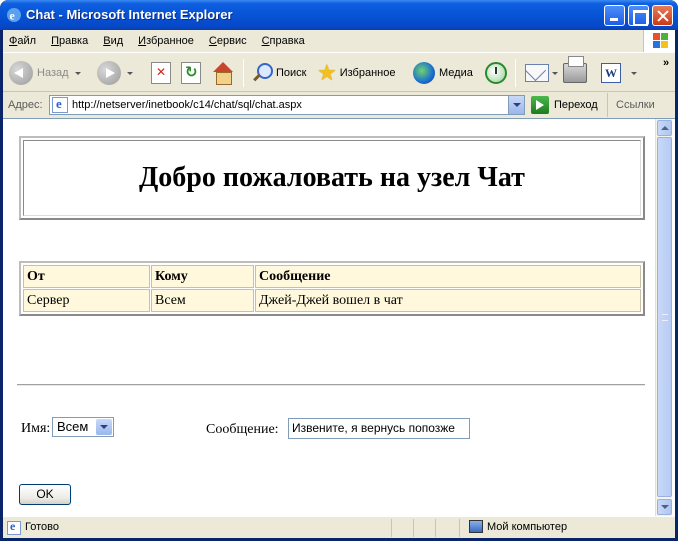 The image size is (678, 541). What do you see at coordinates (104, 427) in the screenshot?
I see `select-dropdown-icon` at bounding box center [104, 427].